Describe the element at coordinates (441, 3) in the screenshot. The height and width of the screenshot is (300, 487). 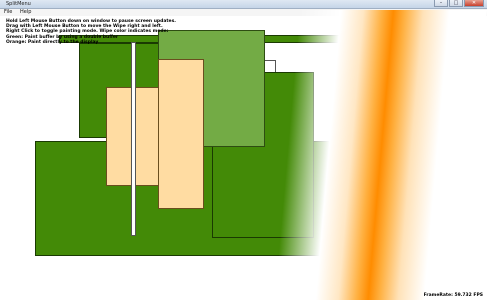
I see `minimize-button: –` at that location.